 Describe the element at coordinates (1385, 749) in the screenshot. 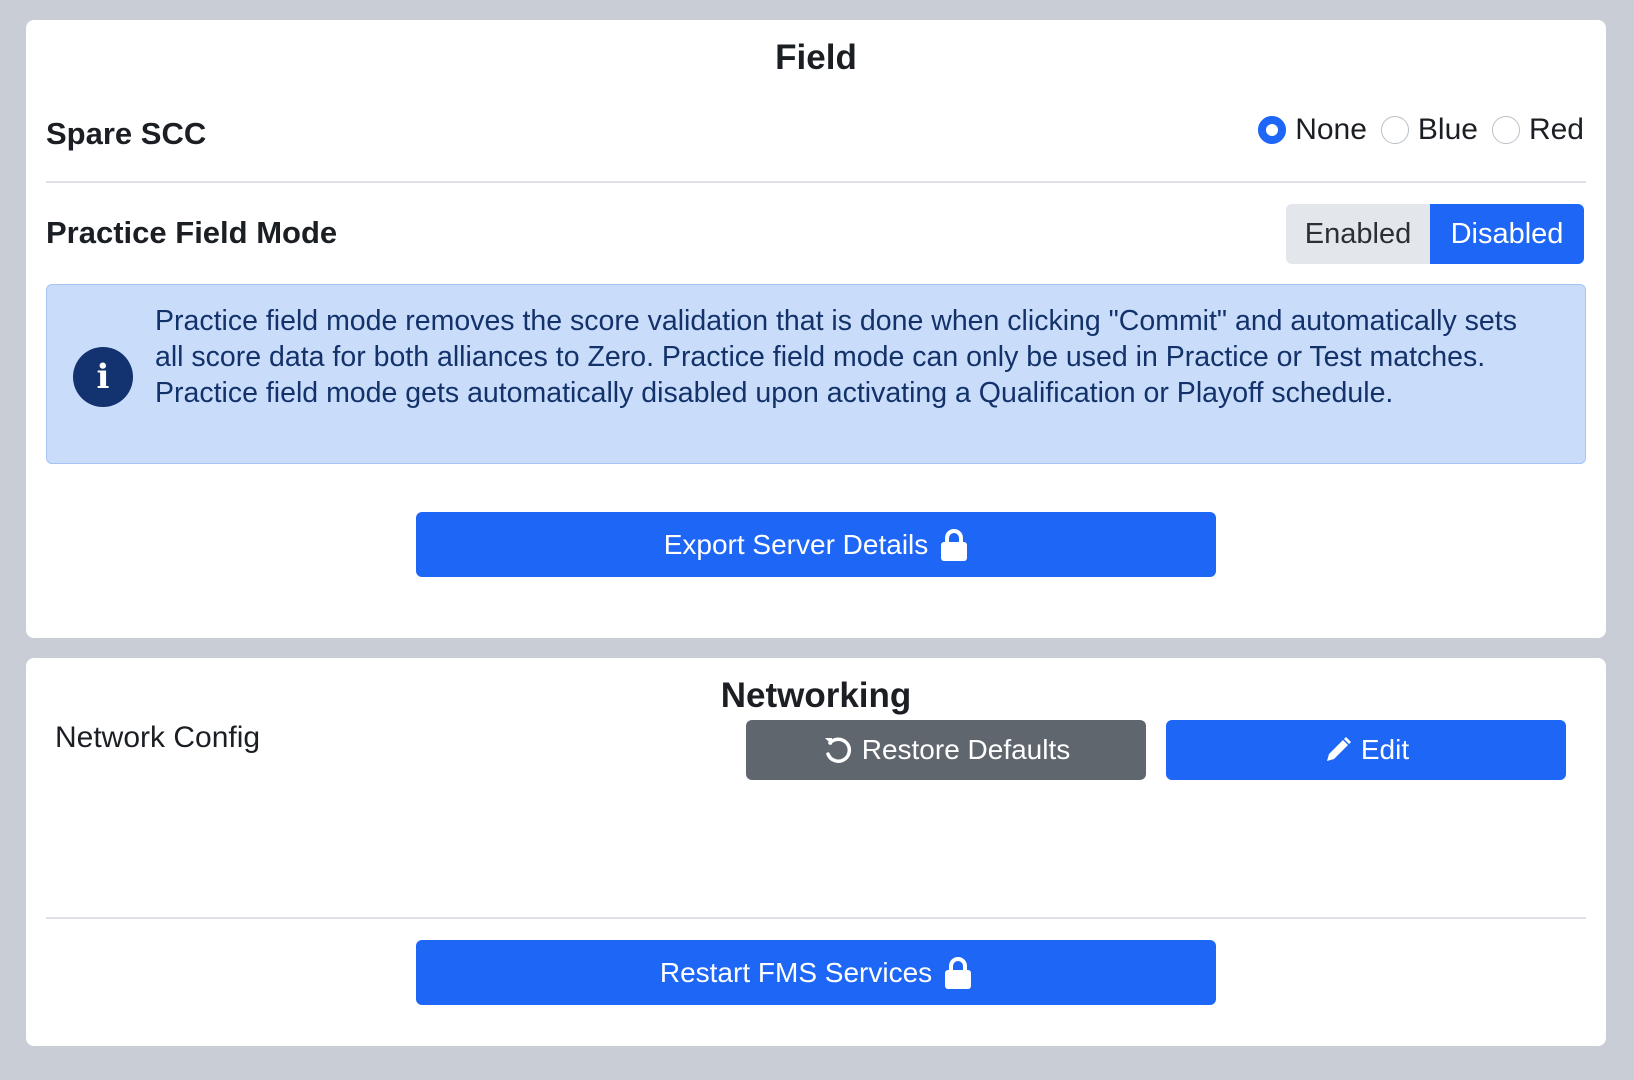

I see `edit-label: Edit` at that location.